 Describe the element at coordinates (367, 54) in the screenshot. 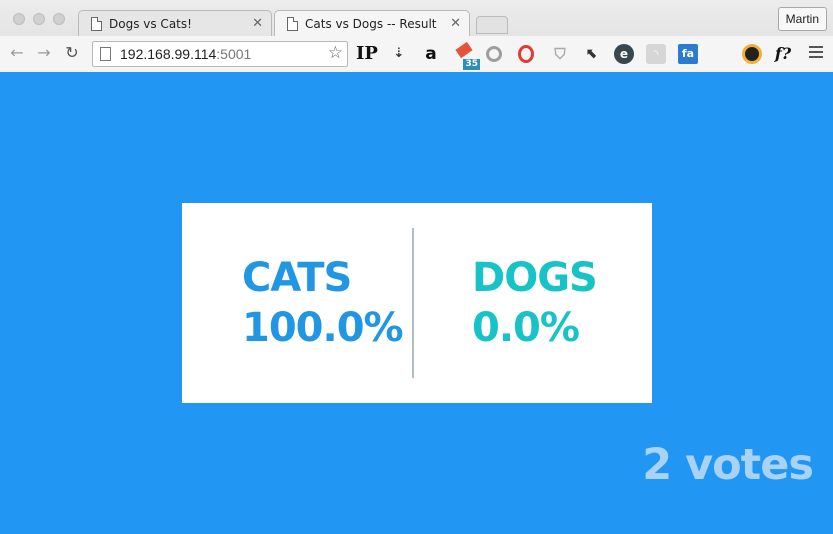

I see `ip-icon: IP` at that location.